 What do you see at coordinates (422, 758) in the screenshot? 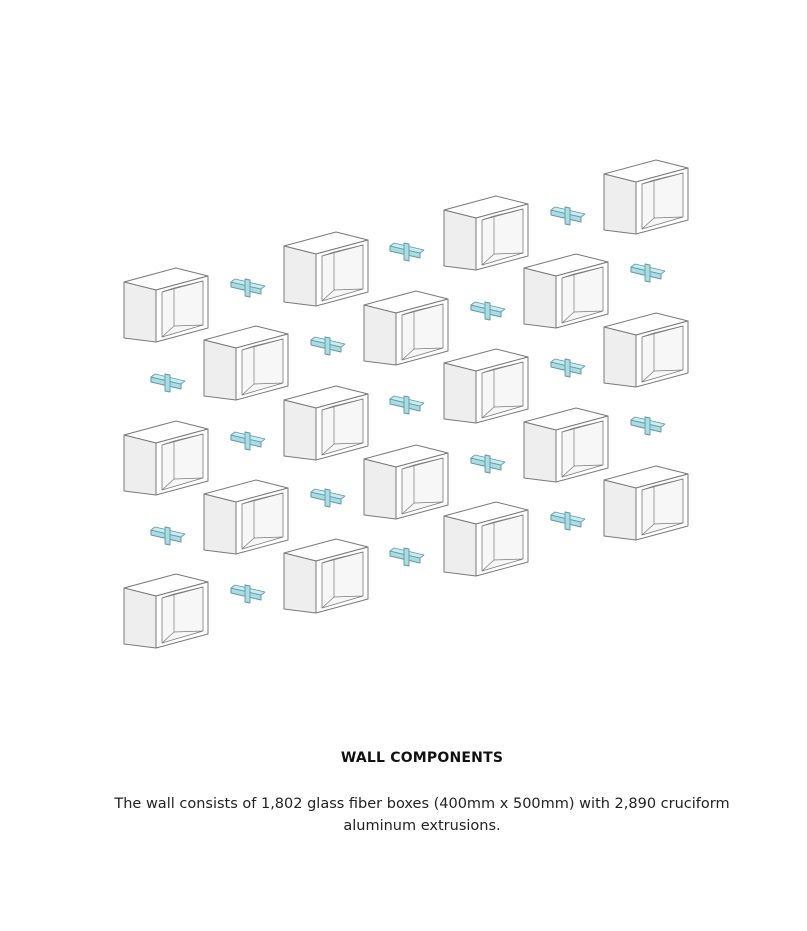
I see `diagram-title: WALL COMPONENTS` at bounding box center [422, 758].